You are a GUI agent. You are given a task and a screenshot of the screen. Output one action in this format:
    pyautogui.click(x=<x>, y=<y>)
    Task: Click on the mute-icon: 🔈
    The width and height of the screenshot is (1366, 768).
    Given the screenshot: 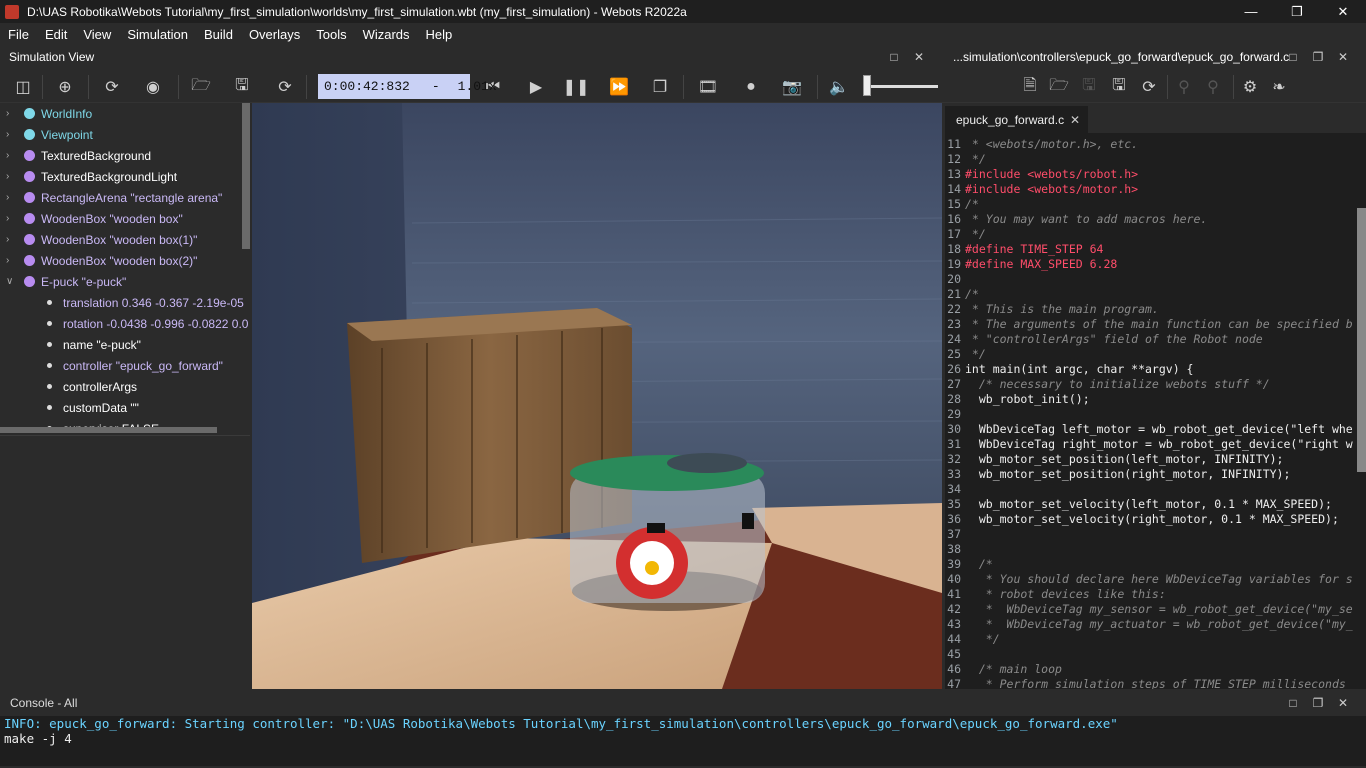 What is the action you would take?
    pyautogui.click(x=839, y=87)
    